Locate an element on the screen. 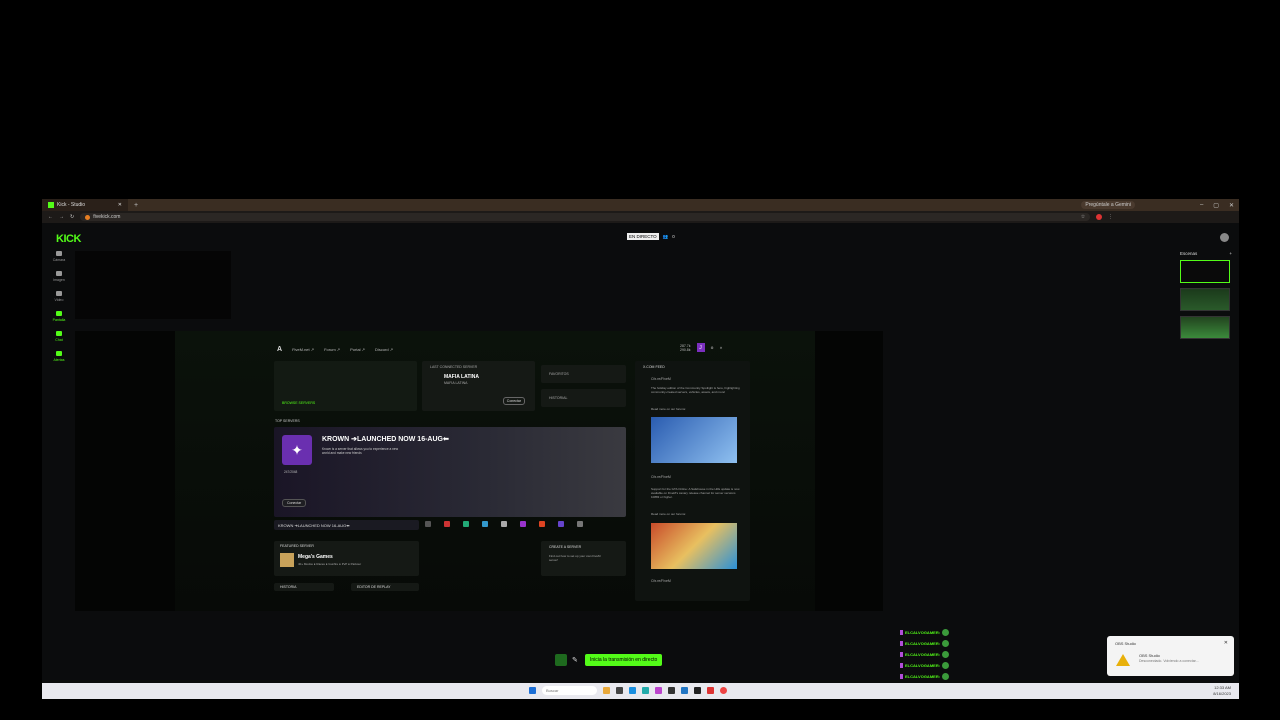 The image size is (1280, 720). nav-link-discord: Discord ↗ is located at coordinates (384, 349).